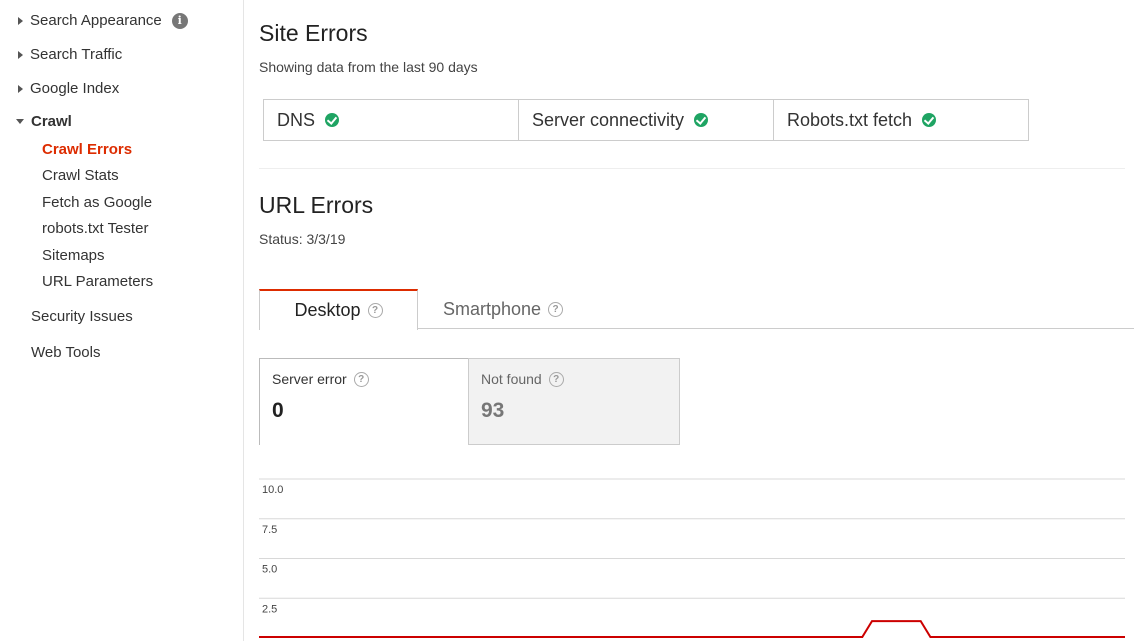  Describe the element at coordinates (20, 121) in the screenshot. I see `caret-down-icon` at that location.